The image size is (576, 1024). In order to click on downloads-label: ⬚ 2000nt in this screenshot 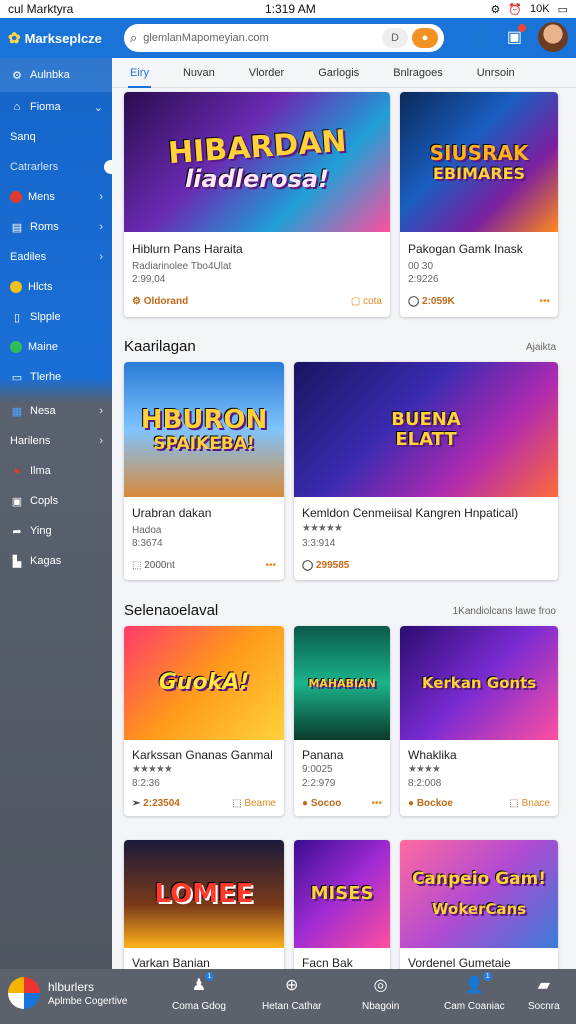, I will do `click(153, 565)`.